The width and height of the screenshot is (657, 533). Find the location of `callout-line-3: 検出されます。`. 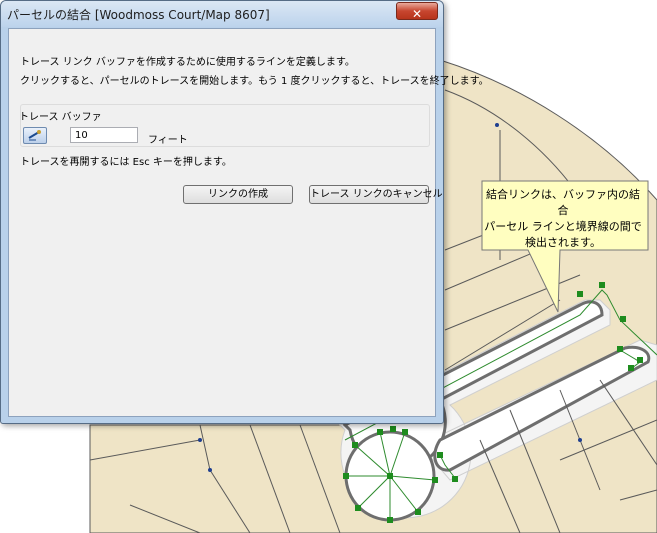

callout-line-3: 検出されます。 is located at coordinates (563, 242).